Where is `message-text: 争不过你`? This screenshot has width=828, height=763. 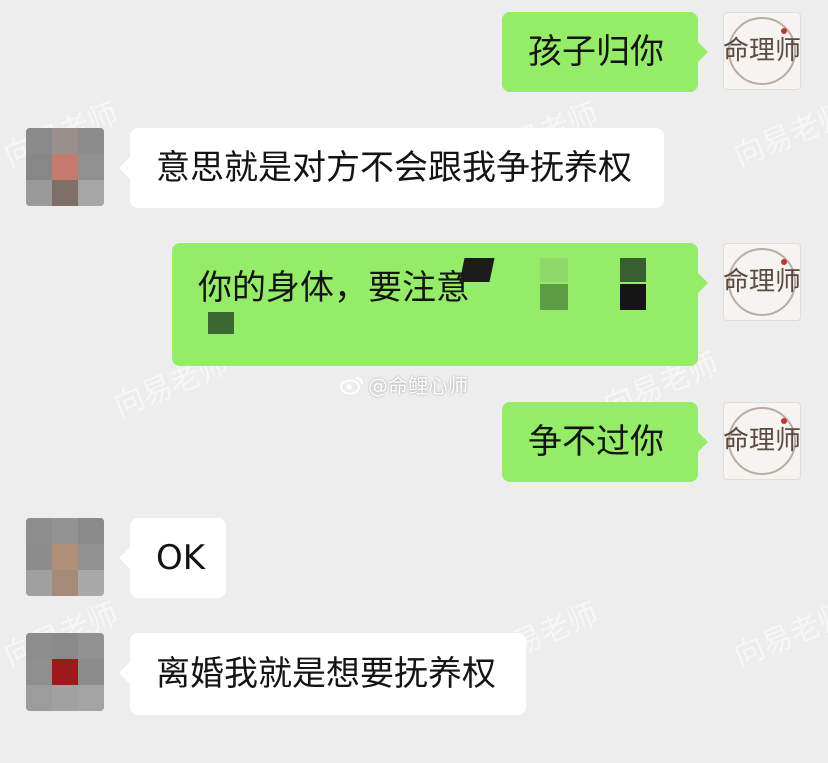
message-text: 争不过你 is located at coordinates (596, 442).